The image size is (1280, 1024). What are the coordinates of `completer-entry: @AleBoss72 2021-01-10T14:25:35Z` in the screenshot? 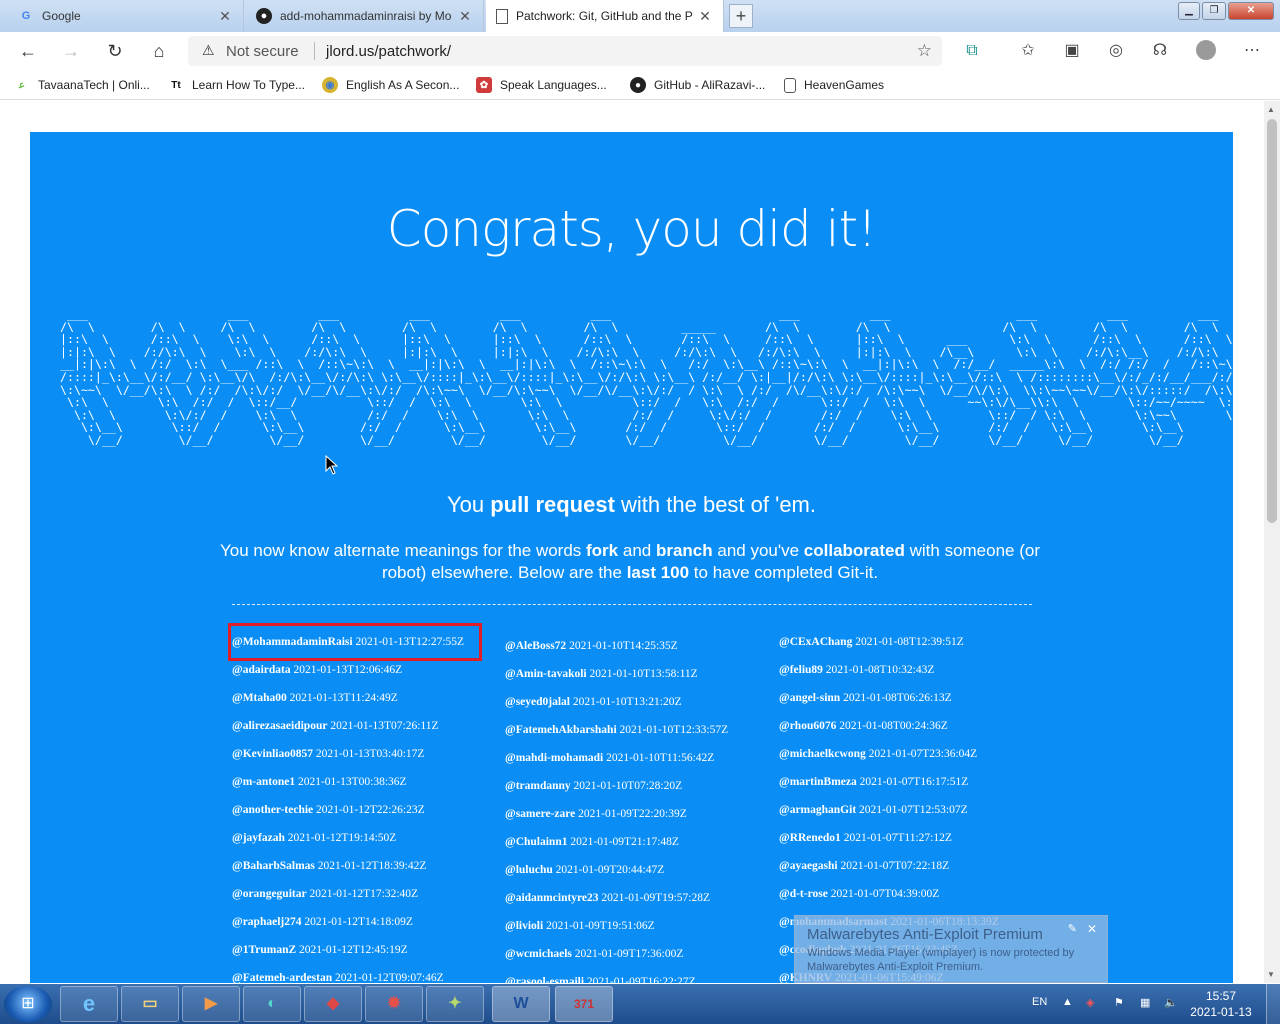 It's located at (640, 652).